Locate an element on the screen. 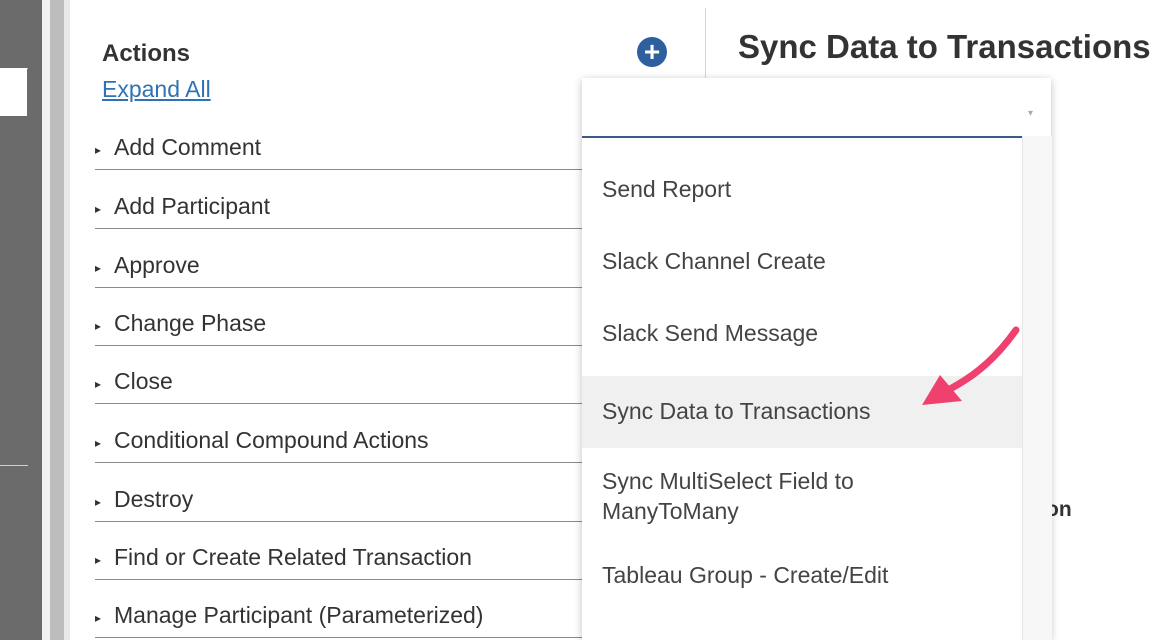 The height and width of the screenshot is (640, 1161). action-item-label: Find or Create Related Transaction is located at coordinates (293, 557).